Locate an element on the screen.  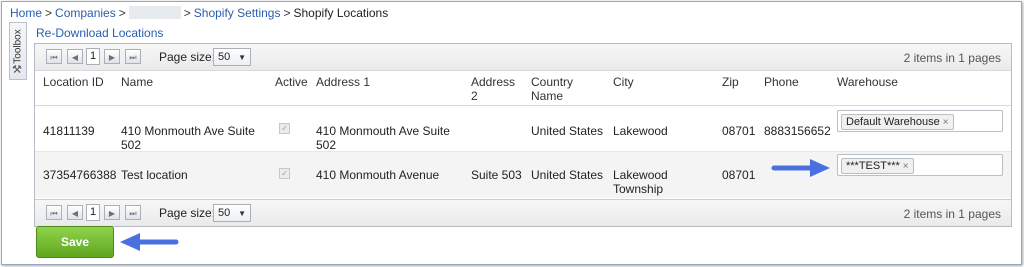
column-header-location-id: Location ID is located at coordinates (73, 82).